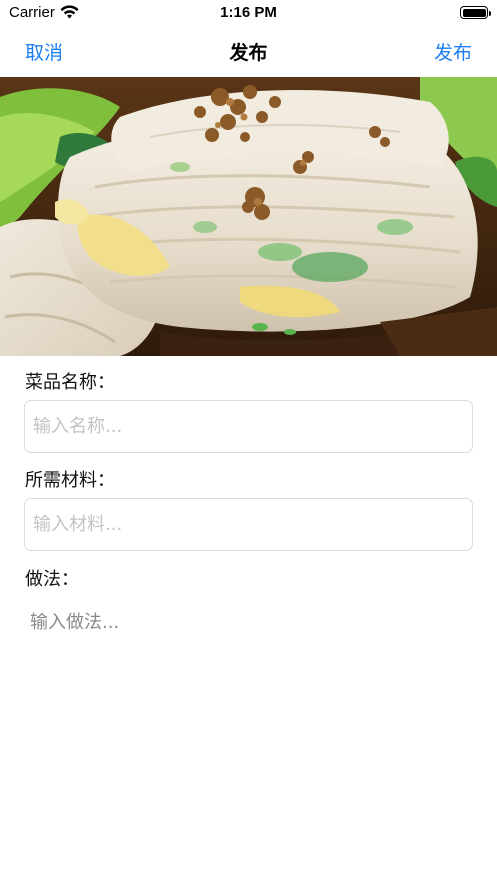 The height and width of the screenshot is (883, 497). Describe the element at coordinates (248, 426) in the screenshot. I see `dish-name-input` at that location.